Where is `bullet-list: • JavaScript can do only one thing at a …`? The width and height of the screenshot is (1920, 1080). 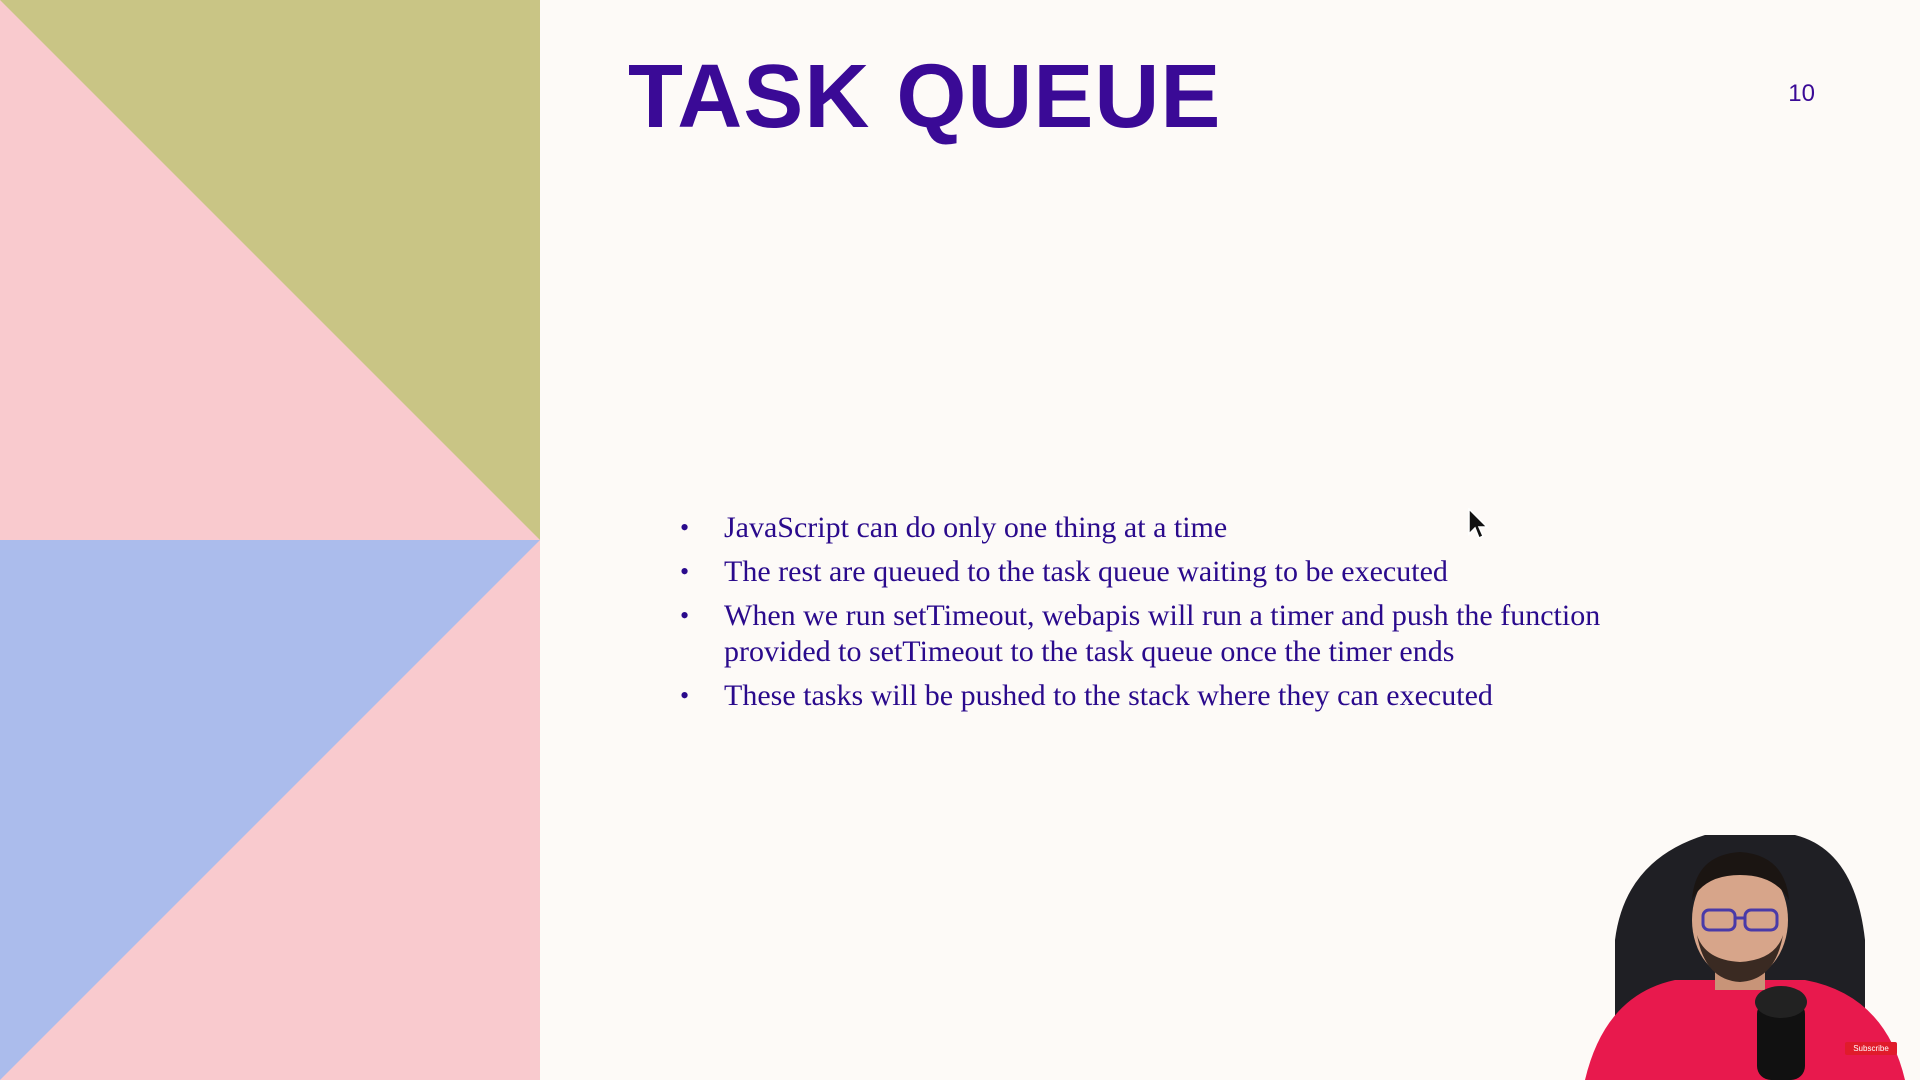
bullet-list: • JavaScript can do only one thing at a … is located at coordinates (1180, 616).